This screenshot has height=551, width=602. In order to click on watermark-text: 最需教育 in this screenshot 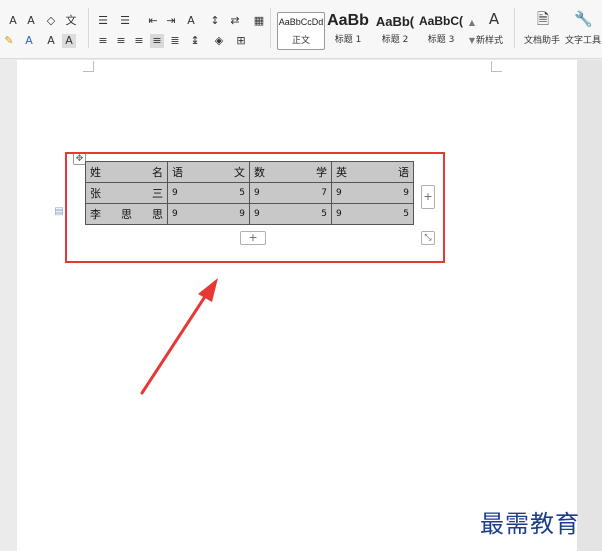, I will do `click(530, 524)`.